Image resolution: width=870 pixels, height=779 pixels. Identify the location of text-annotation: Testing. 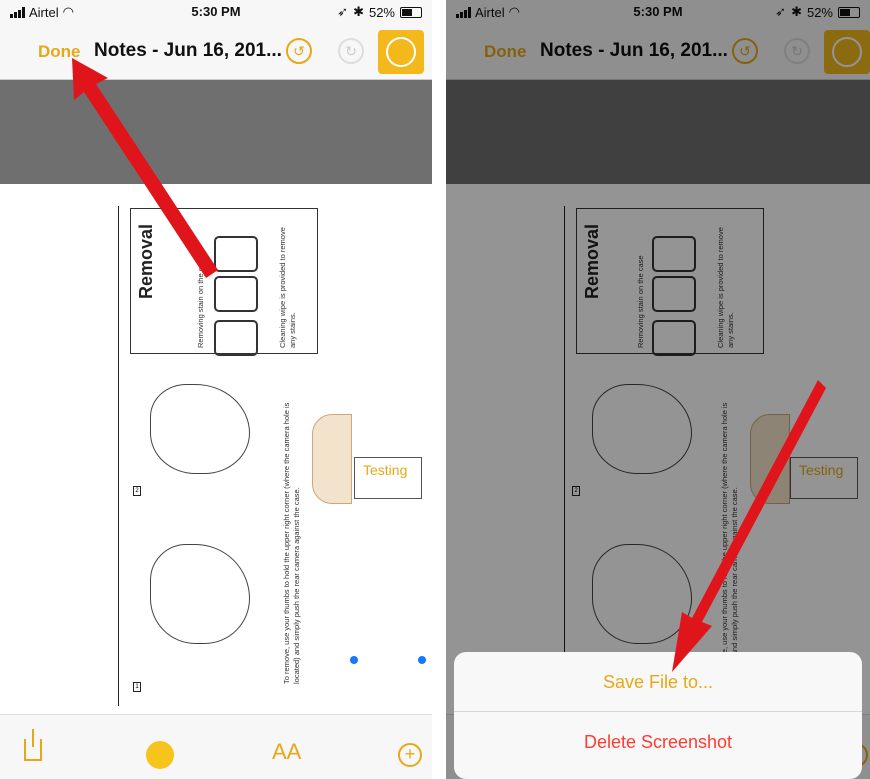
(388, 478).